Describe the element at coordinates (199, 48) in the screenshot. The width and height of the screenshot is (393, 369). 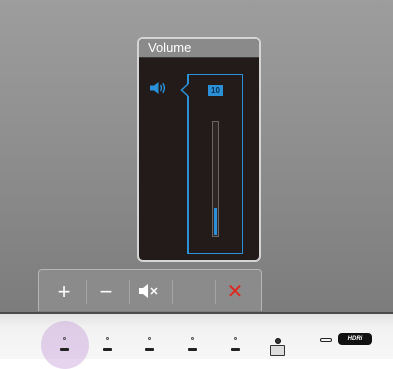
I see `volume-title: Volume` at that location.